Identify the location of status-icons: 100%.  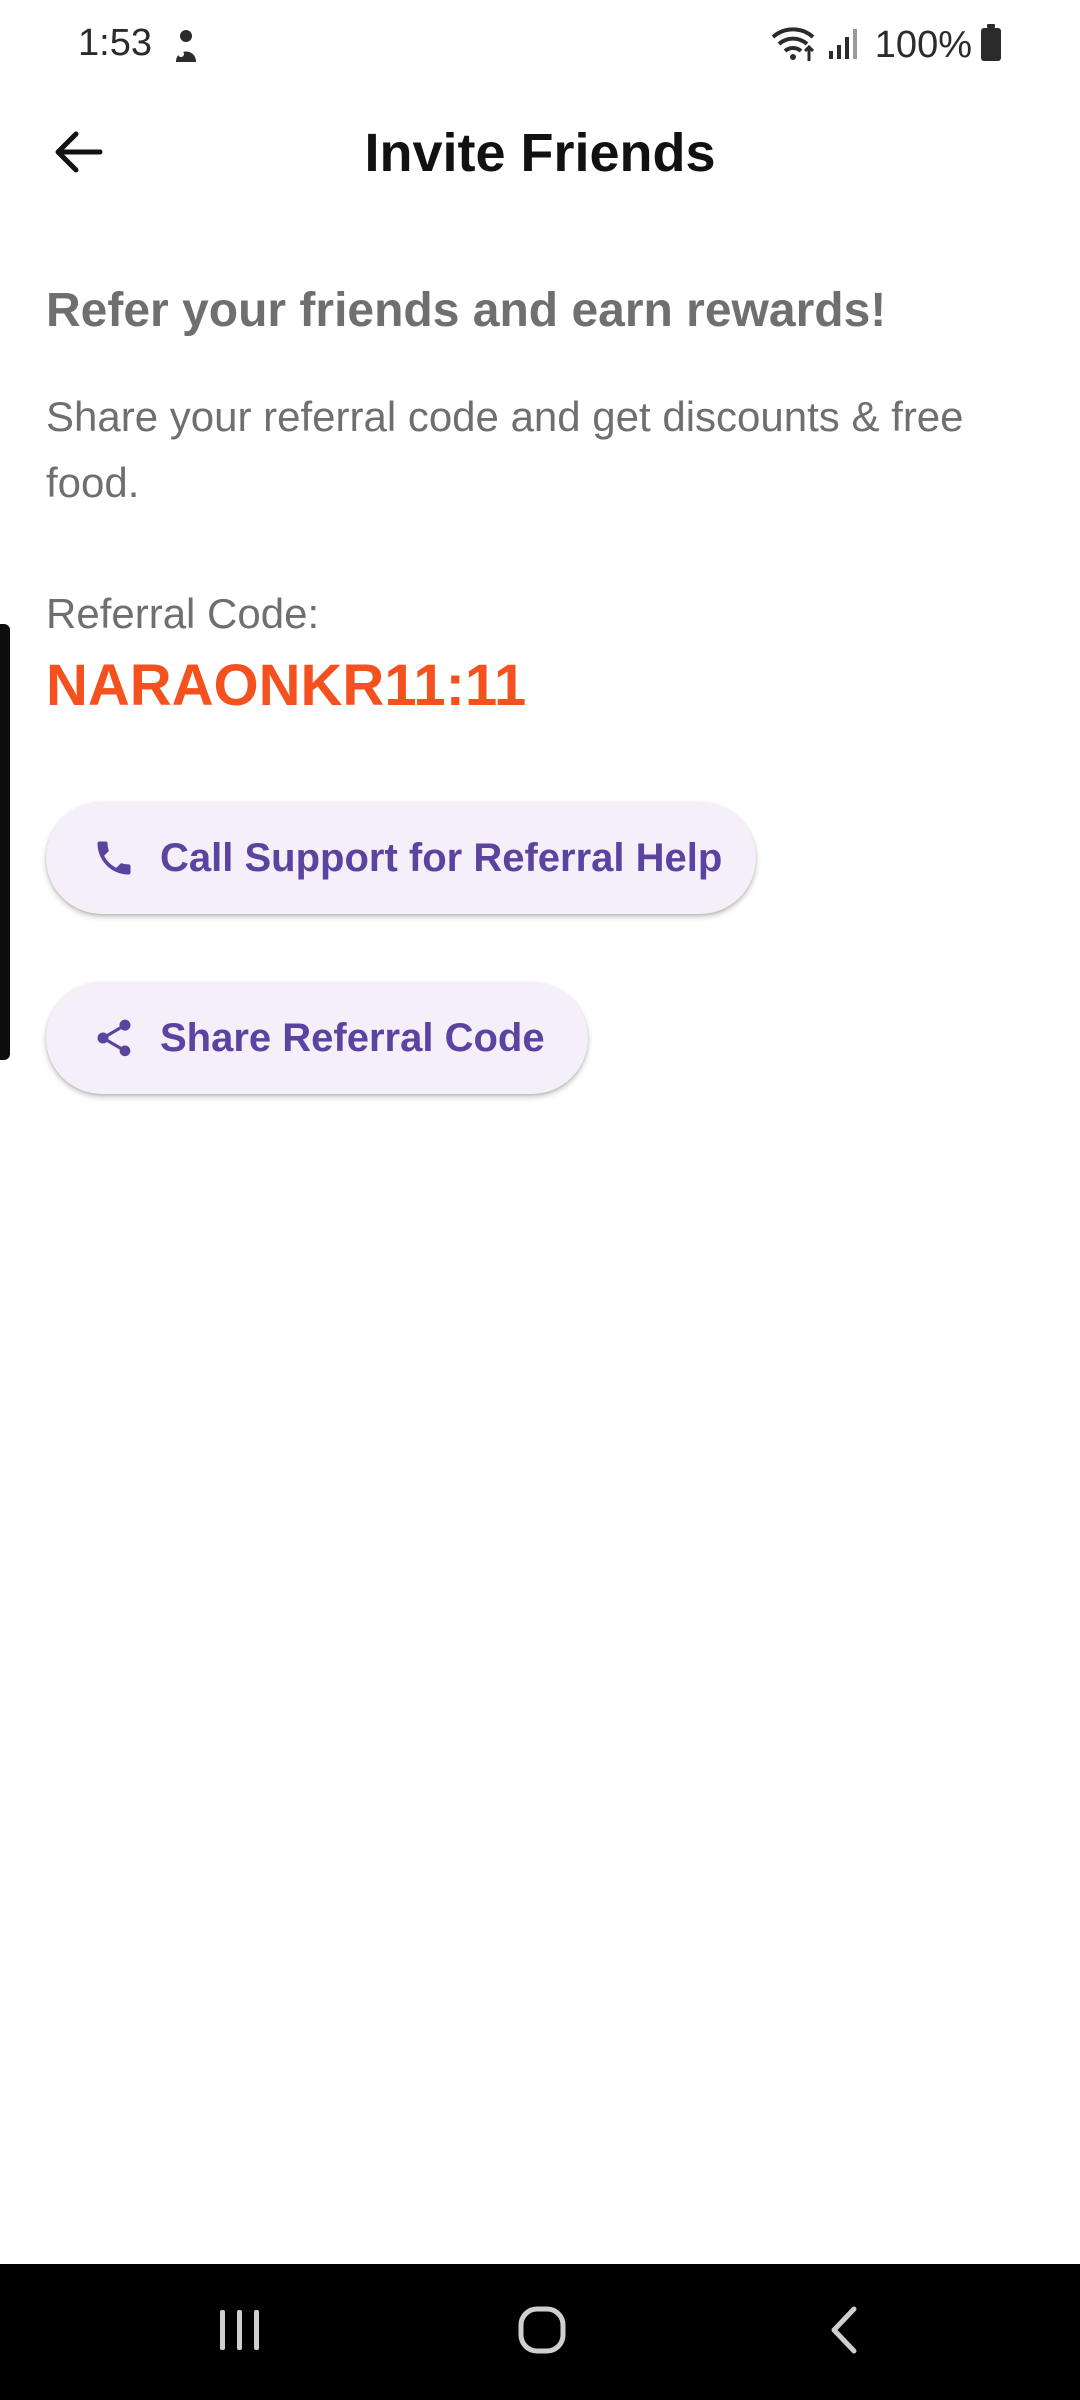
(885, 45).